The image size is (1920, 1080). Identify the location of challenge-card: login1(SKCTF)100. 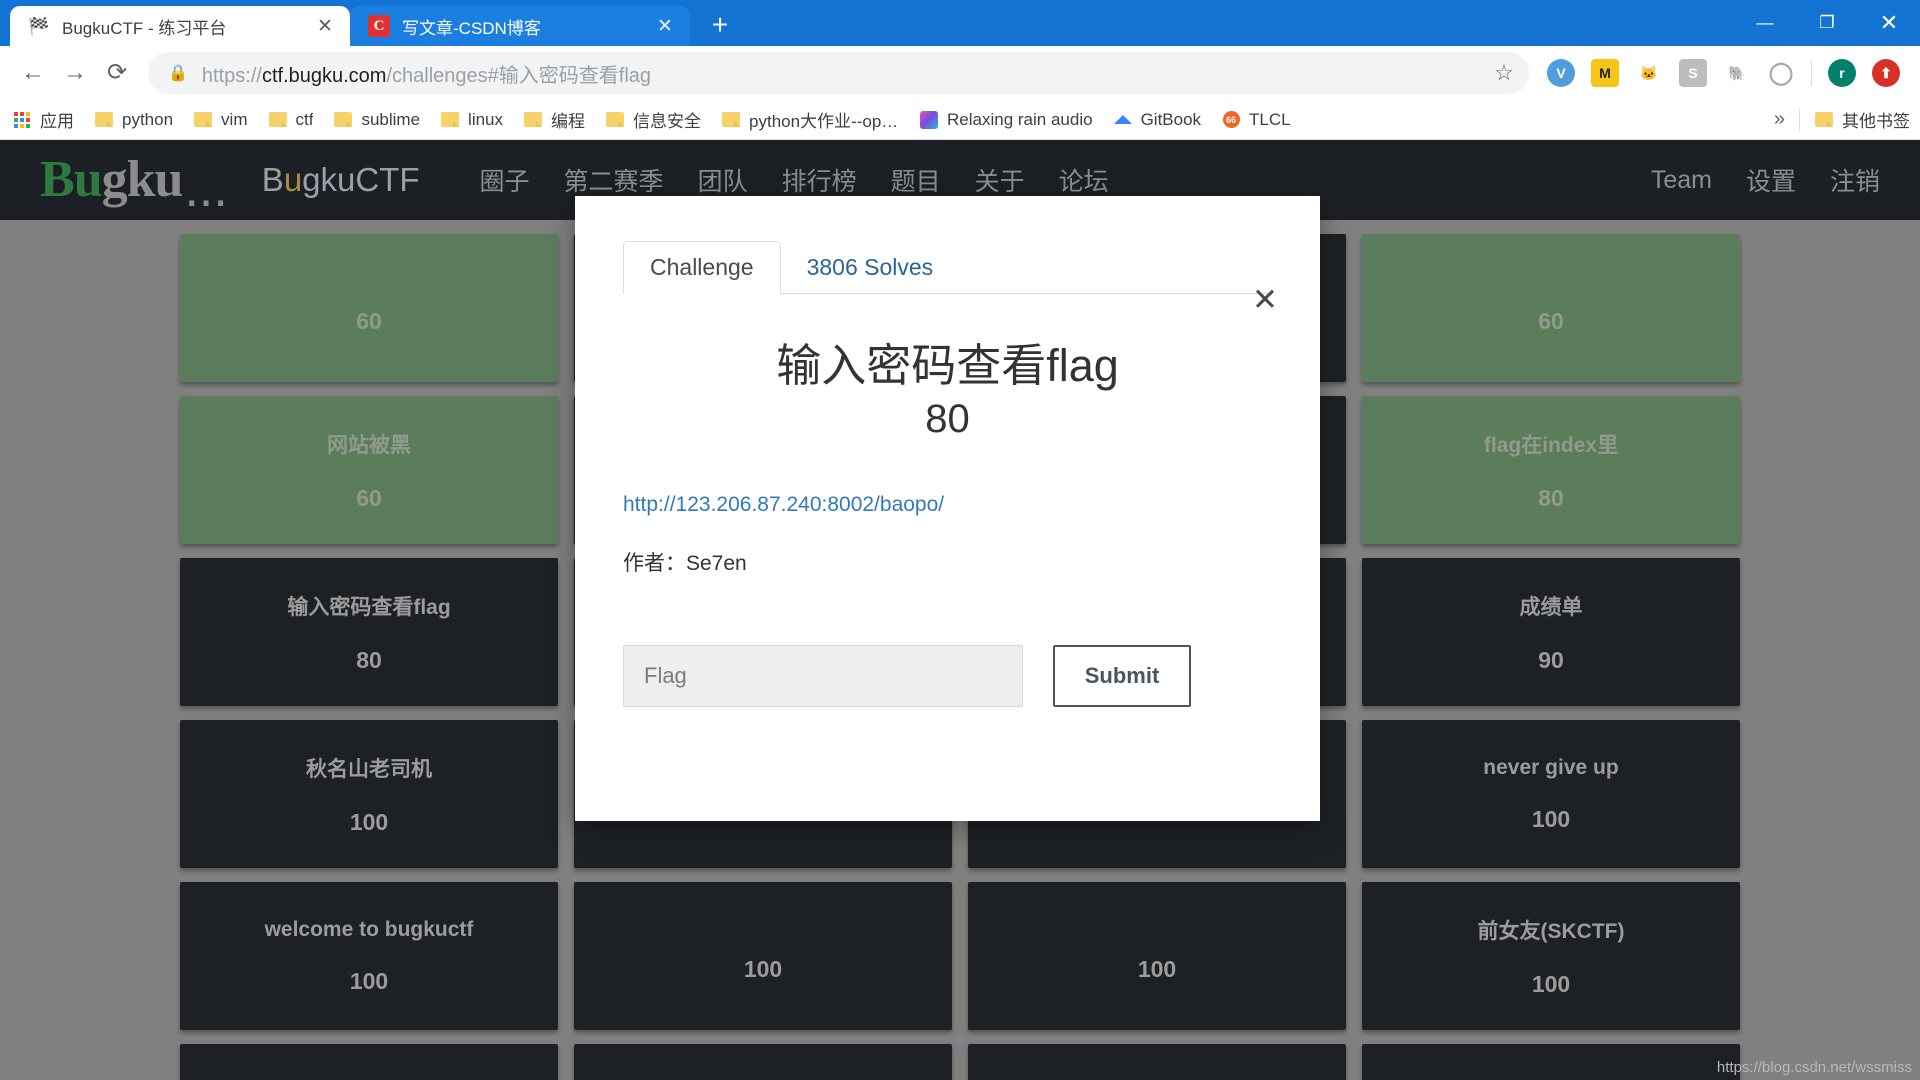
(369, 1062).